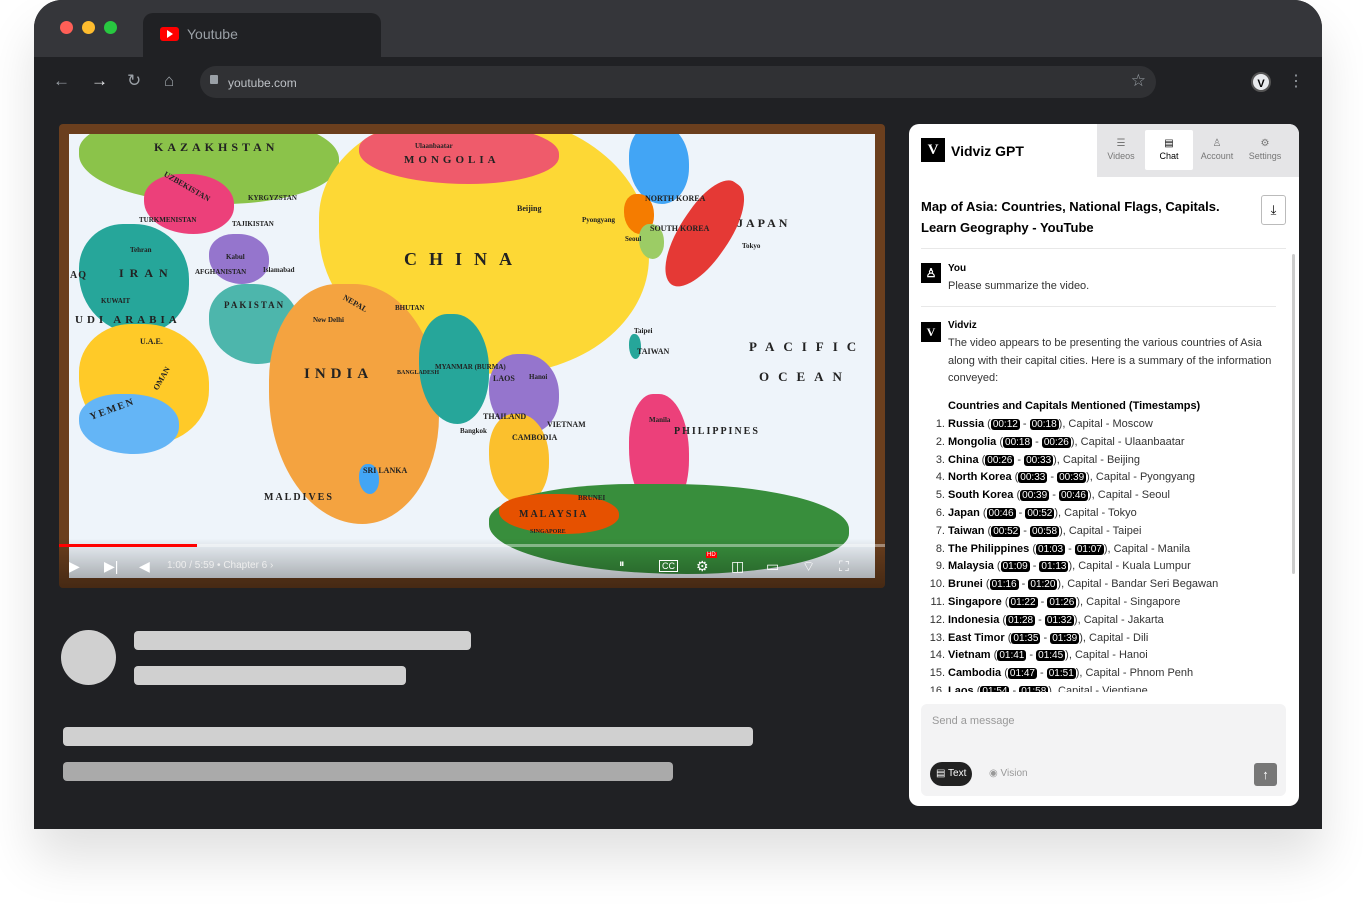 The image size is (1363, 923). Describe the element at coordinates (1293, 414) in the screenshot. I see `chat-scrollbar` at that location.